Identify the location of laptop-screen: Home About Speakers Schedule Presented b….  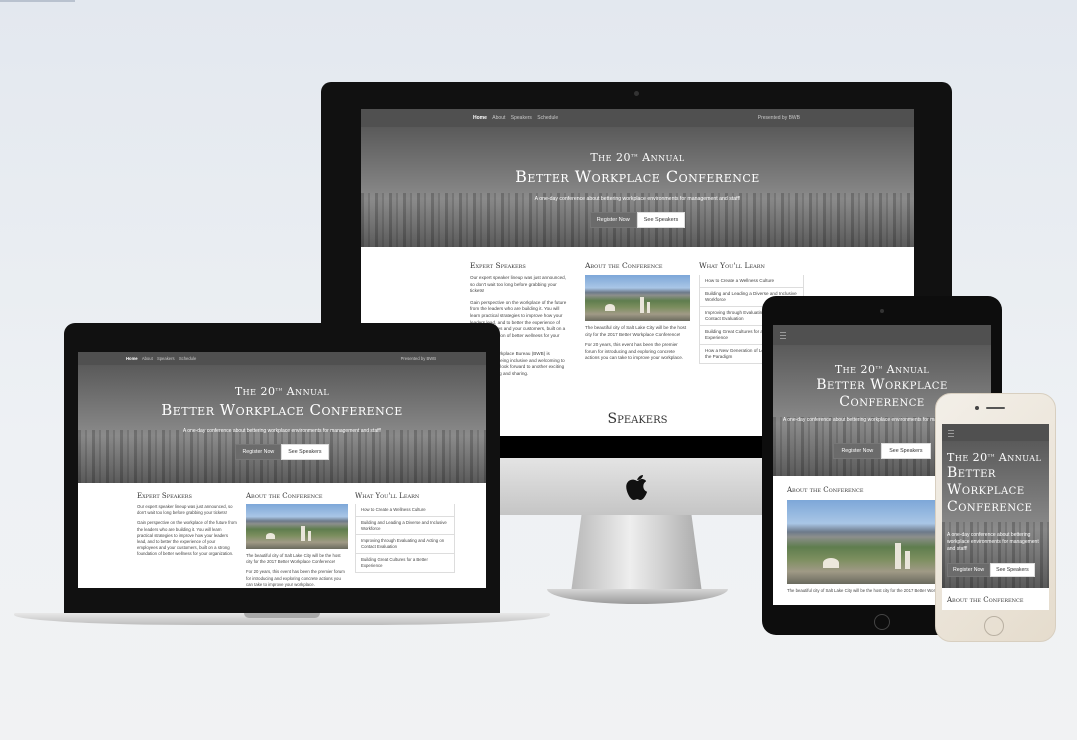
(282, 470).